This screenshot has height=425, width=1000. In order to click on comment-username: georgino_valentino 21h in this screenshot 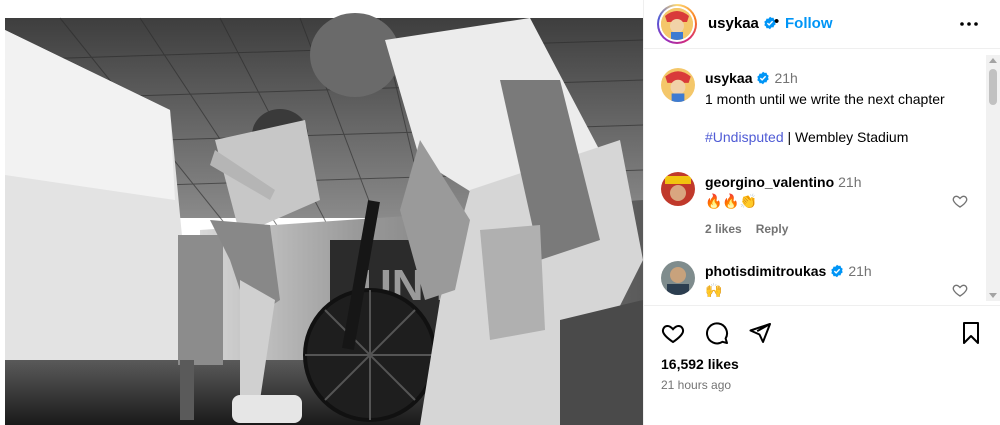, I will do `click(783, 182)`.